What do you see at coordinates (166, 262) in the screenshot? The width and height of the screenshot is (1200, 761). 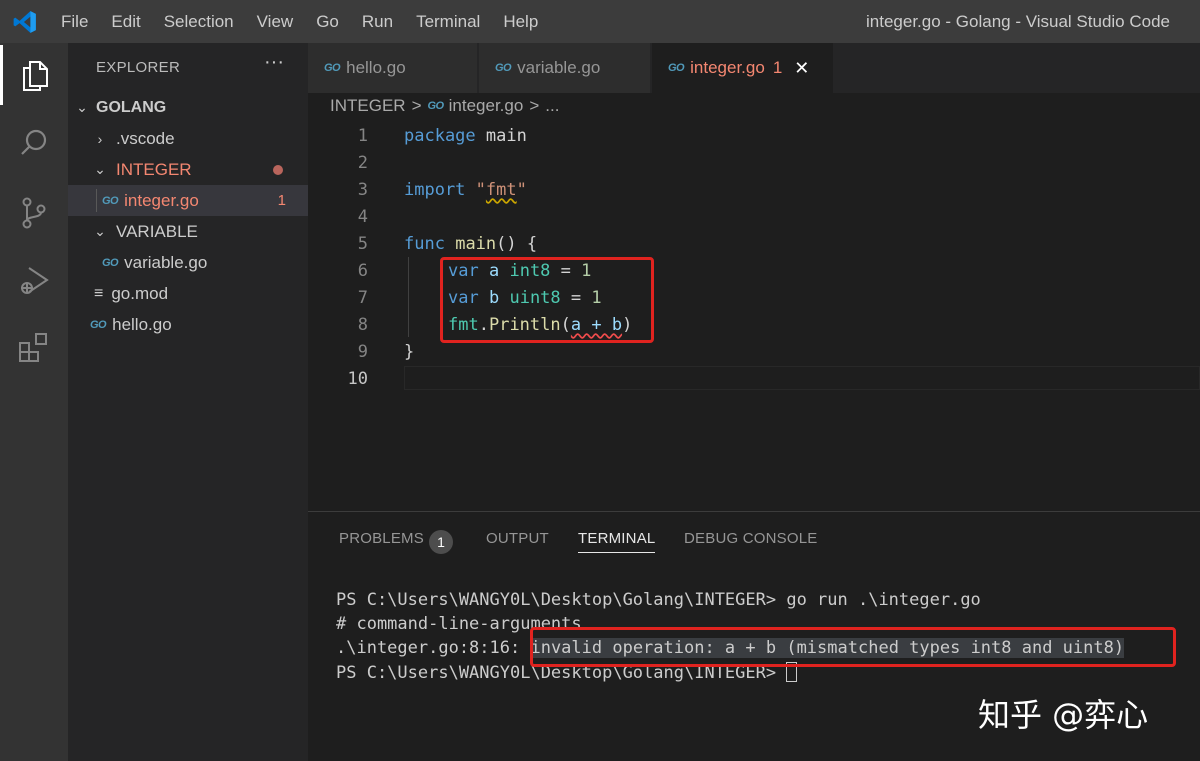 I see `file-label: variable.go` at bounding box center [166, 262].